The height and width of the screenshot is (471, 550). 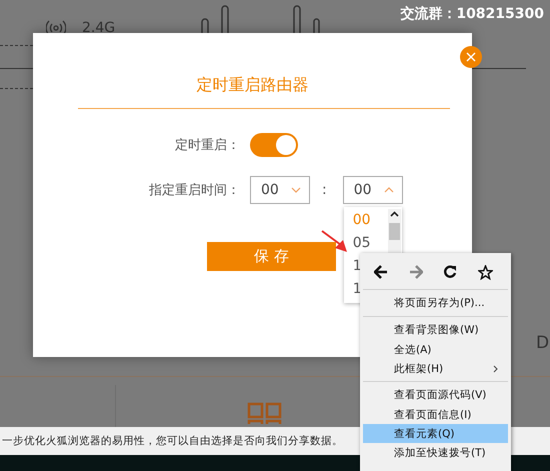 What do you see at coordinates (381, 272) in the screenshot?
I see `back-icon` at bounding box center [381, 272].